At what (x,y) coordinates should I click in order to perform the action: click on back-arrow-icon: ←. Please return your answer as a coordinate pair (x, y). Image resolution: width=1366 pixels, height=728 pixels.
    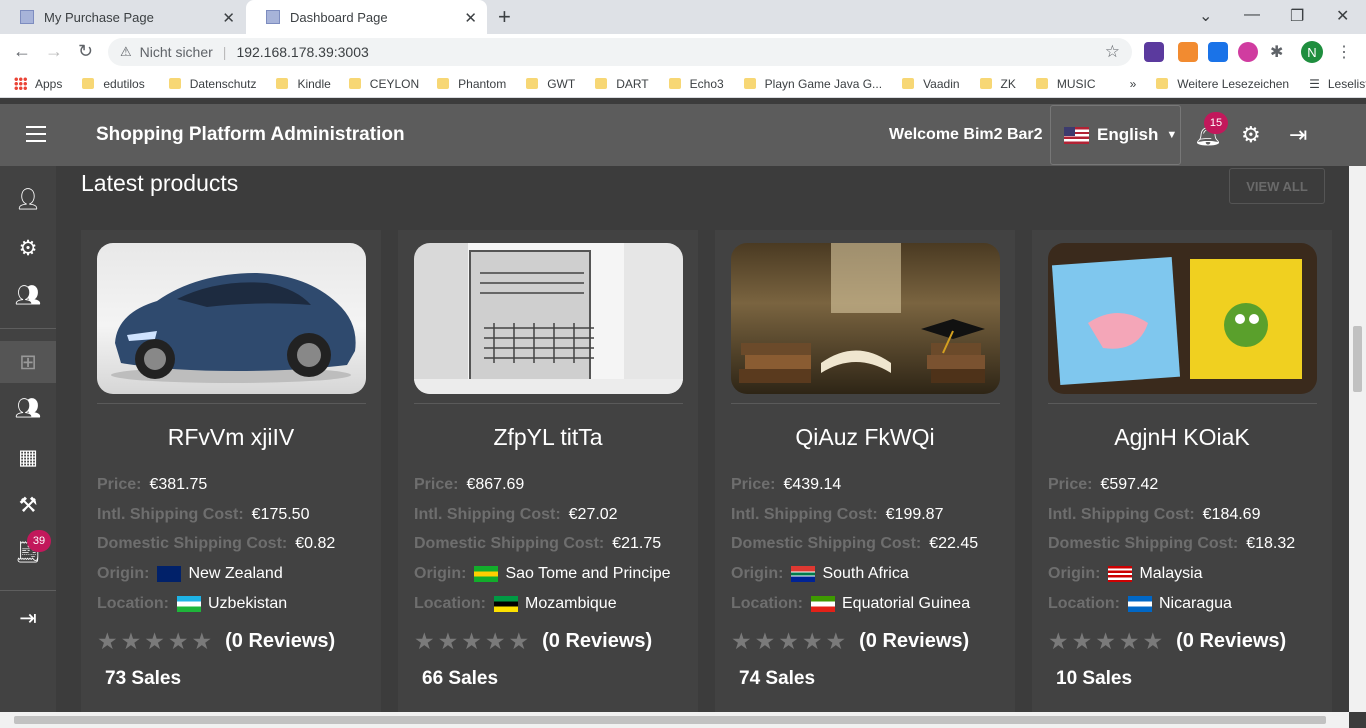
    Looking at the image, I should click on (22, 51).